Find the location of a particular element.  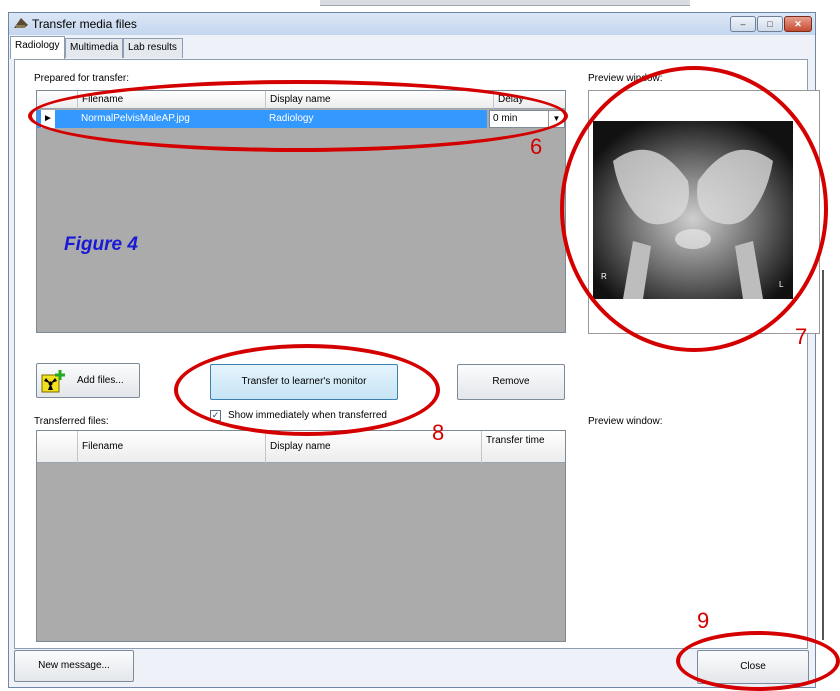

minimize-button: – is located at coordinates (743, 24).